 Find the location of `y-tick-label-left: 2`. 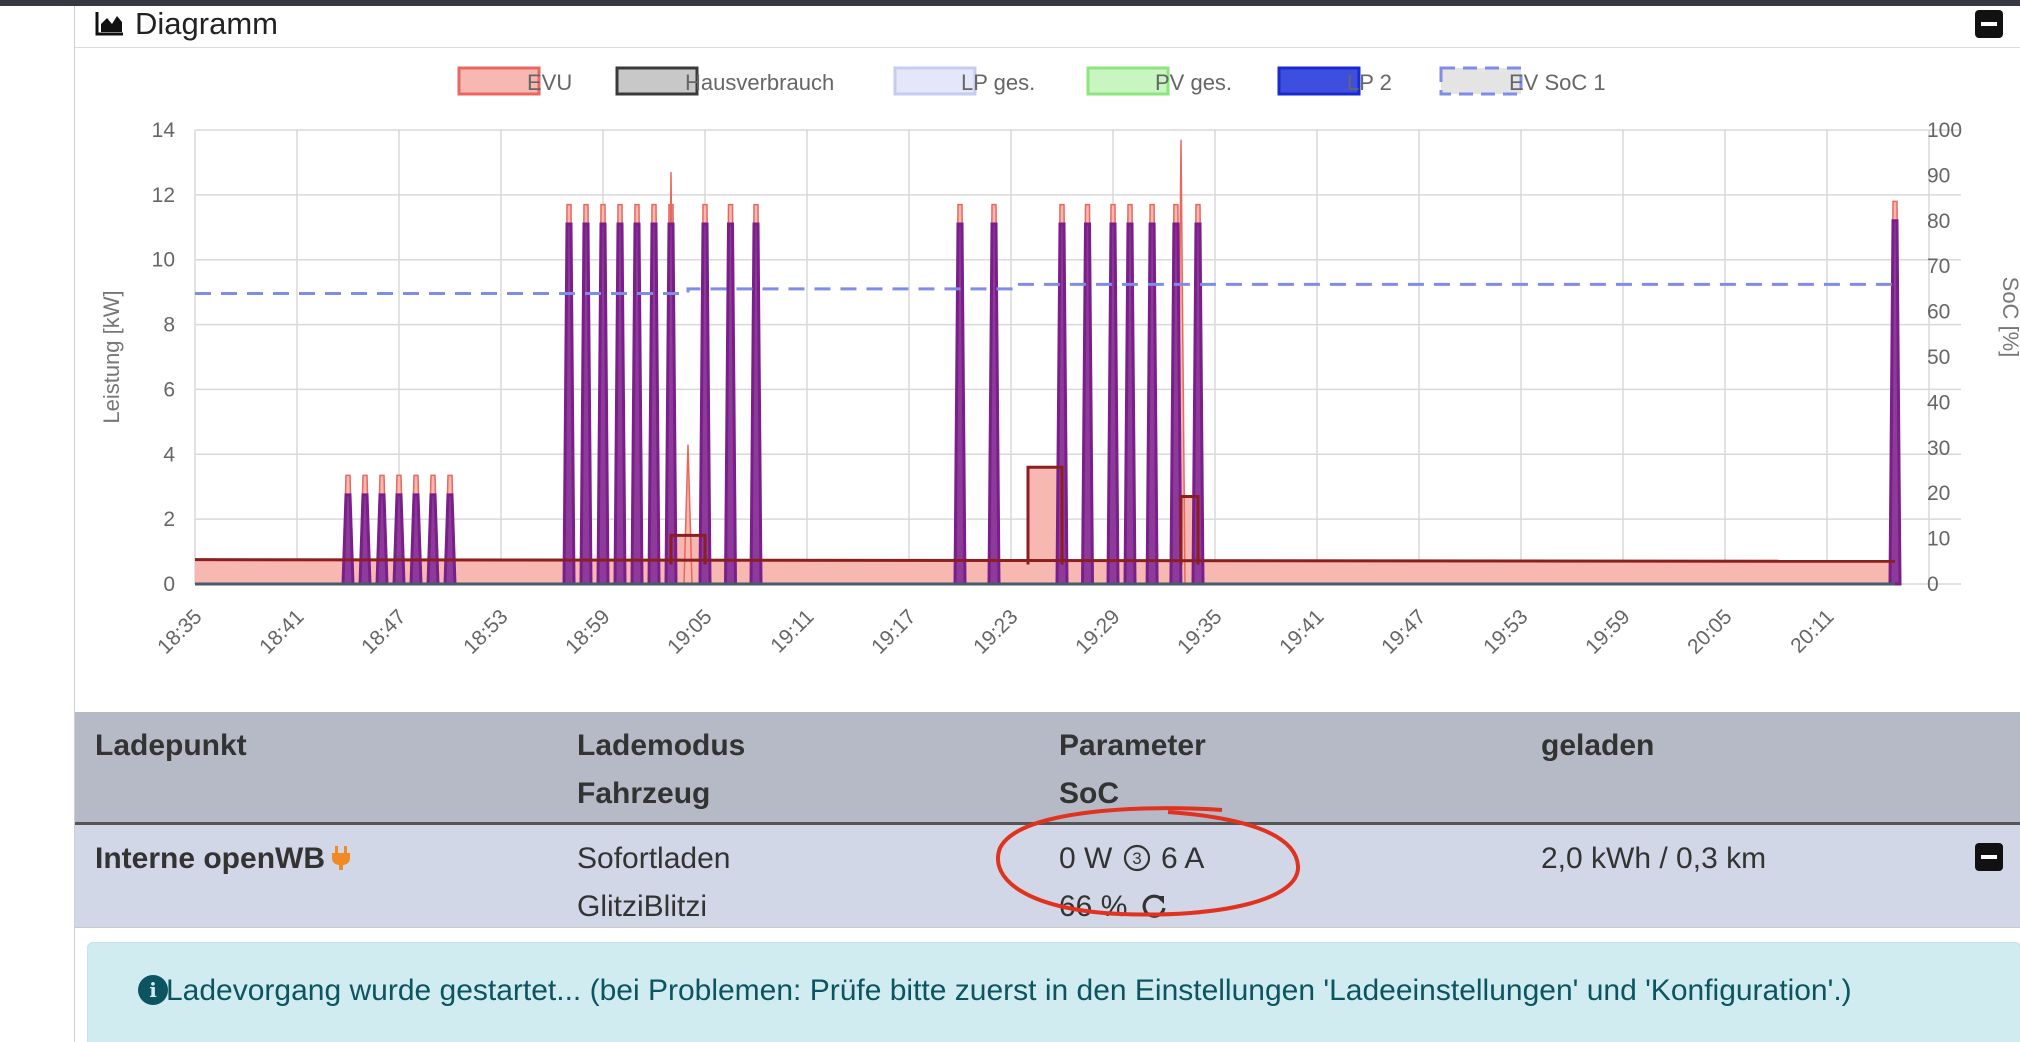

y-tick-label-left: 2 is located at coordinates (169, 519).